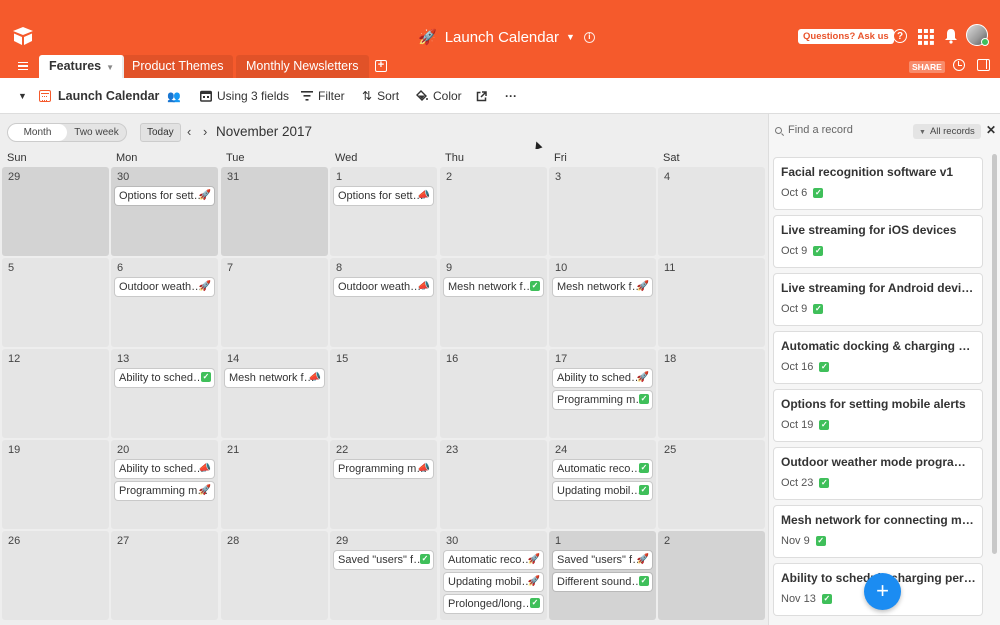 This screenshot has width=1000, height=625. Describe the element at coordinates (160, 132) in the screenshot. I see `today-button: Today` at that location.